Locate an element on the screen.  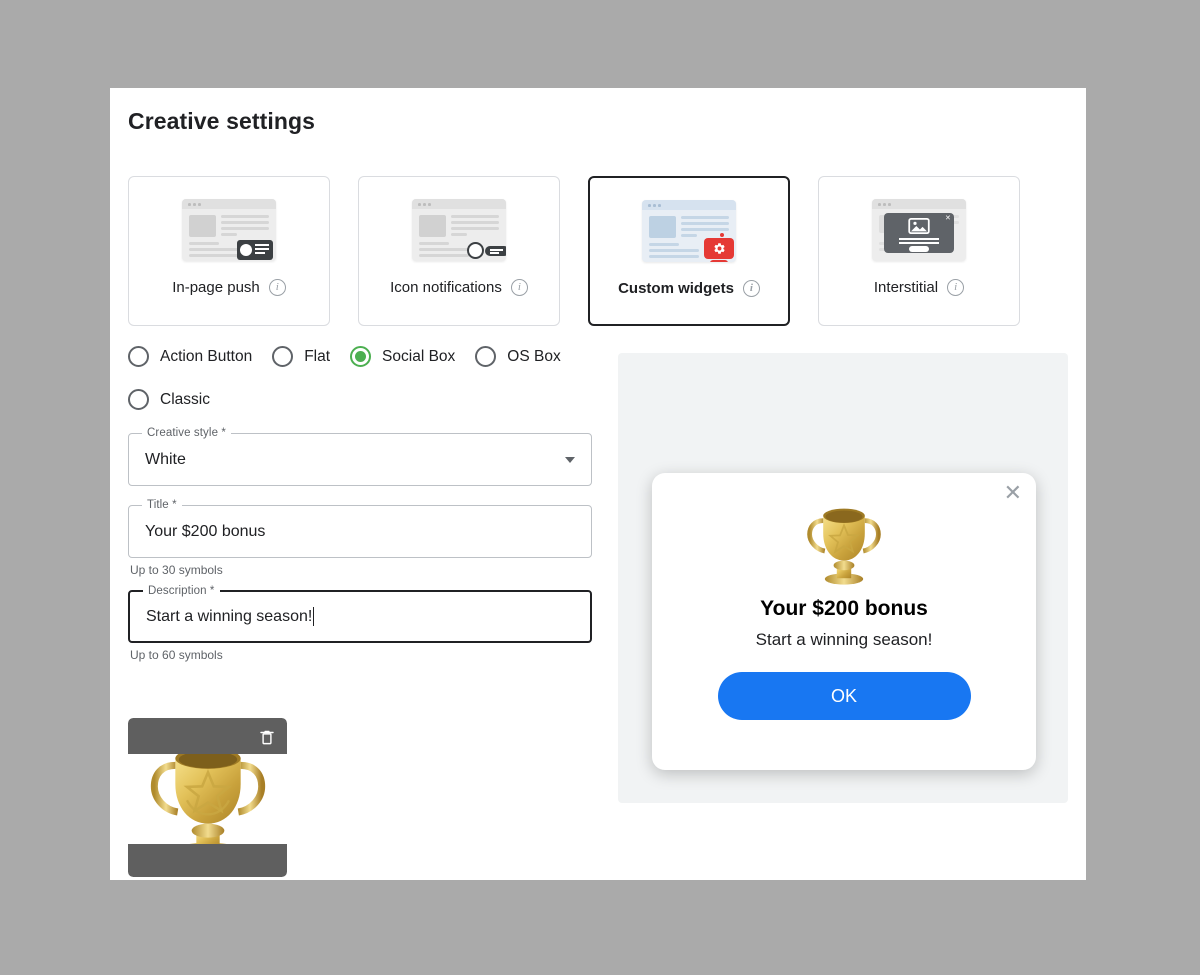
creative-style-value: White is located at coordinates (165, 459).